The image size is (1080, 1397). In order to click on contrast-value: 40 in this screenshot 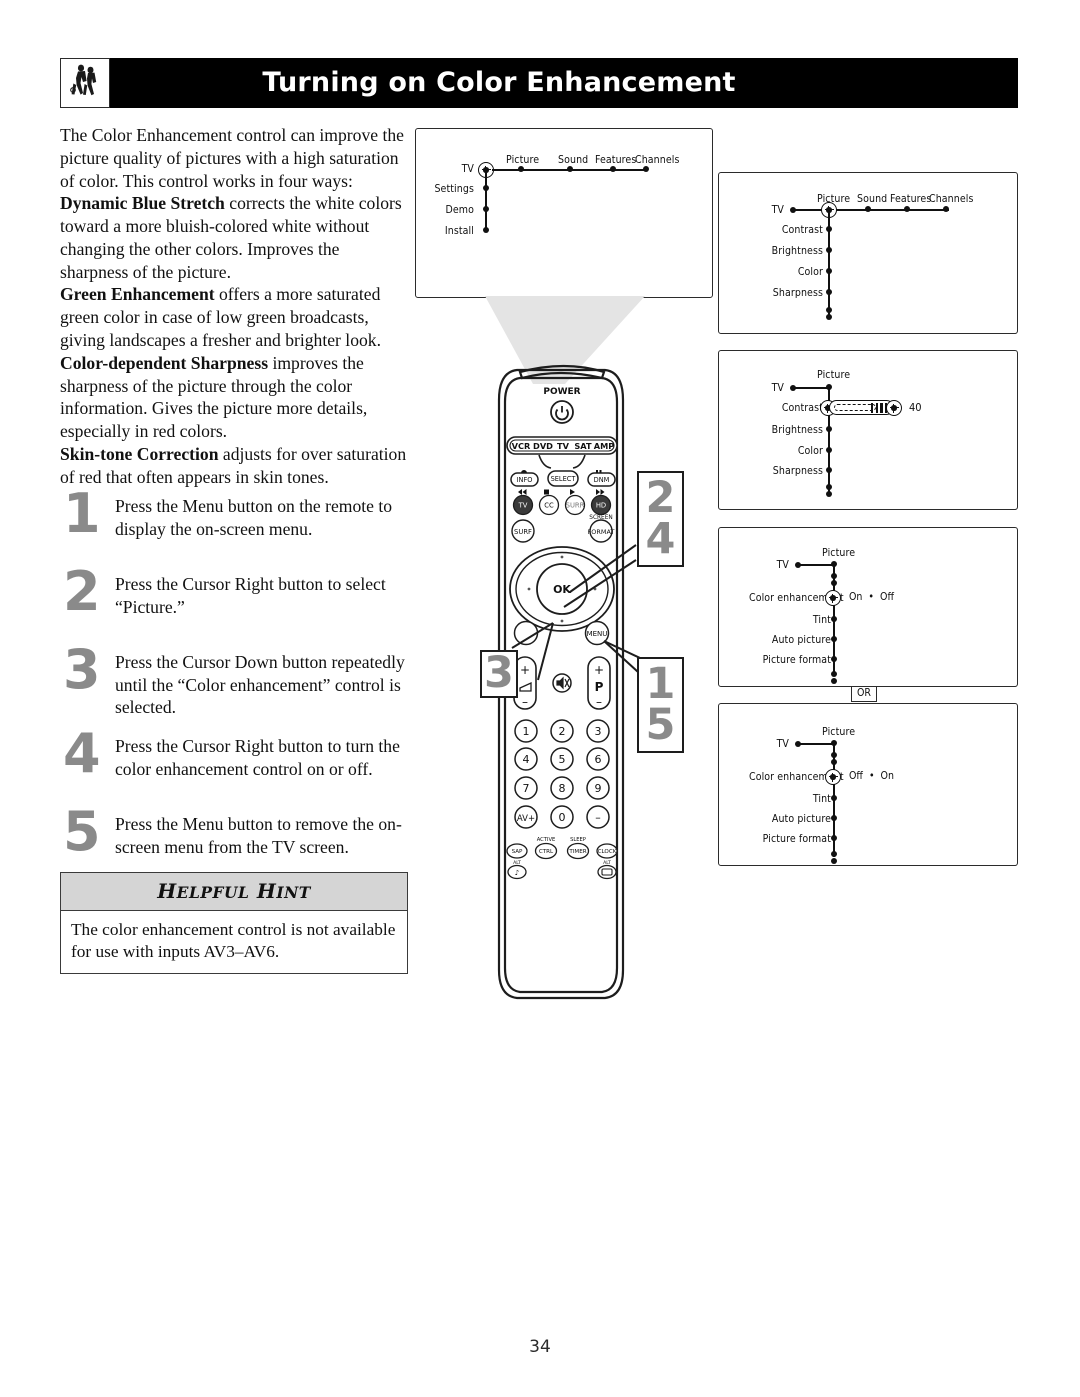, I will do `click(915, 407)`.